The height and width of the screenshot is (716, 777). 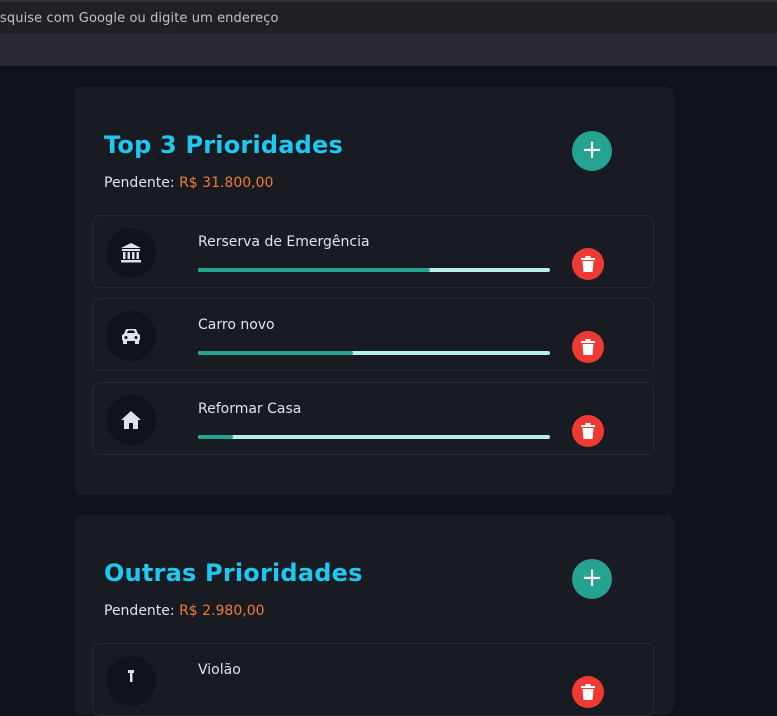 What do you see at coordinates (236, 325) in the screenshot?
I see `item-label: Carro novo` at bounding box center [236, 325].